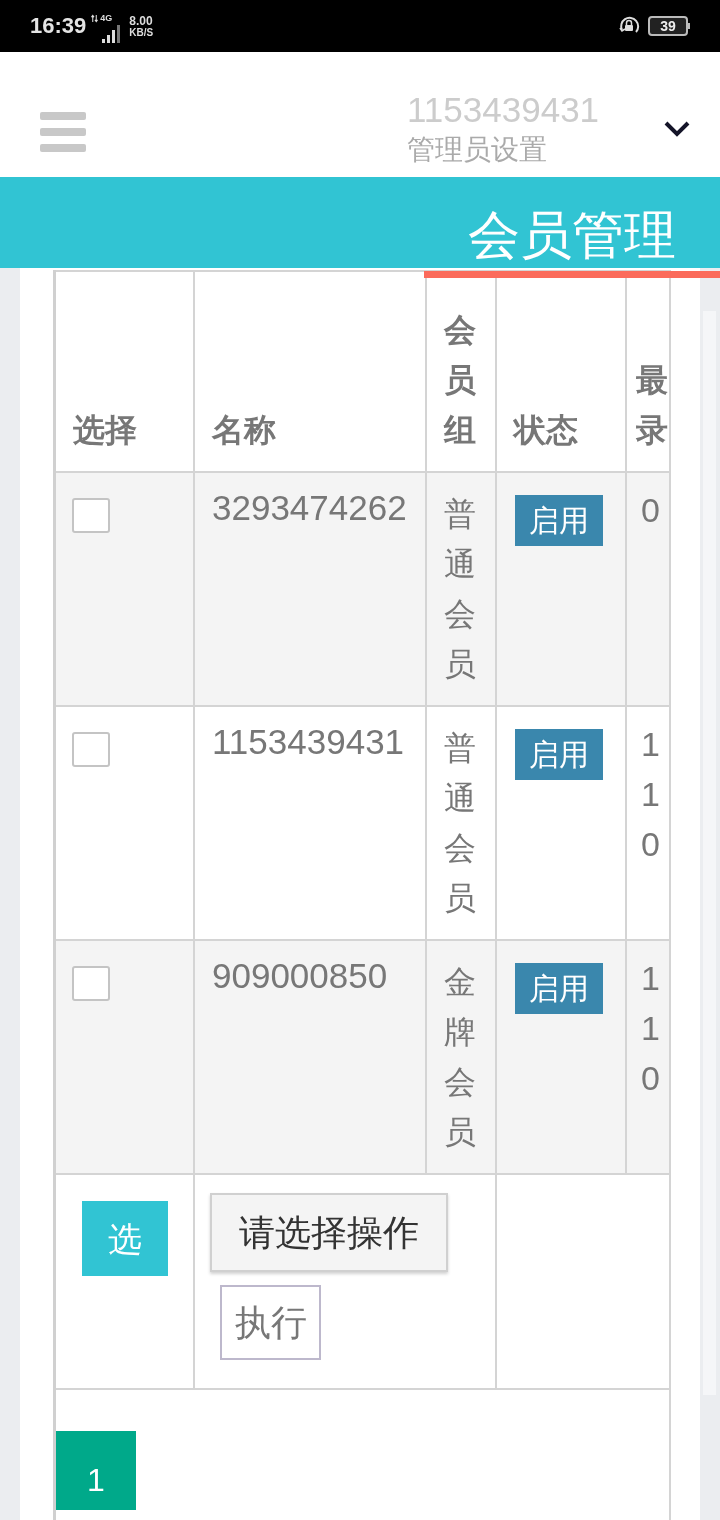  Describe the element at coordinates (125, 1238) in the screenshot. I see `select-button: 选` at that location.